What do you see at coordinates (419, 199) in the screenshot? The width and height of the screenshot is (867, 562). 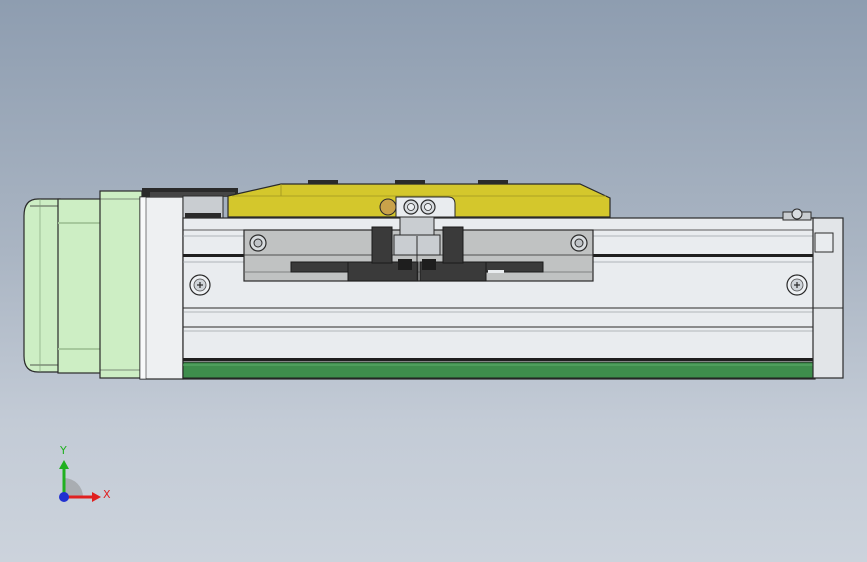 I see `carriage-top-plate` at bounding box center [419, 199].